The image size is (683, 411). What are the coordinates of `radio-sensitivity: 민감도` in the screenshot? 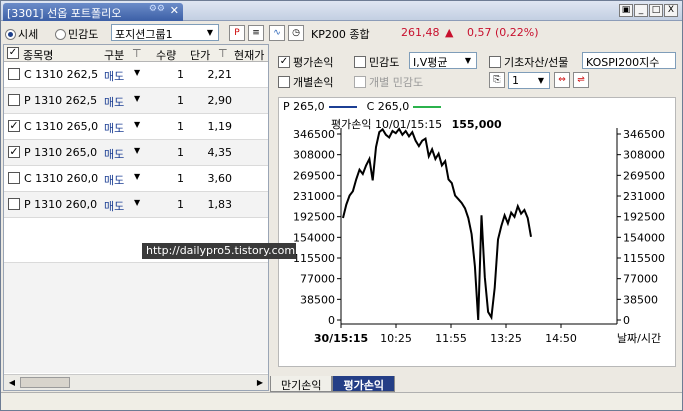 It's located at (76, 34).